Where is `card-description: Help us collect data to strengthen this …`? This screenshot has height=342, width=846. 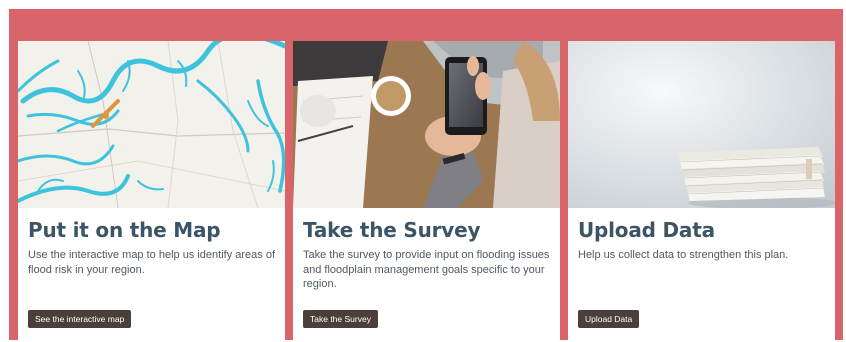
card-description: Help us collect data to strengthen this … is located at coordinates (683, 255).